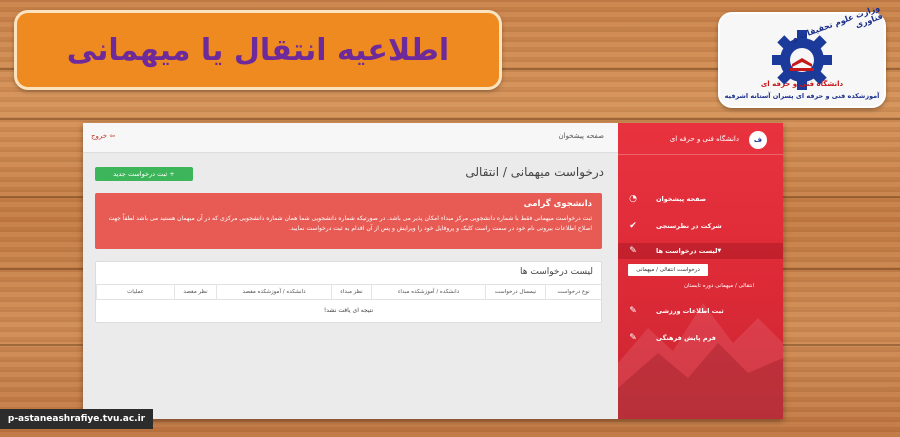 The width and height of the screenshot is (900, 437). I want to click on university-emblem-icon: ف, so click(758, 140).